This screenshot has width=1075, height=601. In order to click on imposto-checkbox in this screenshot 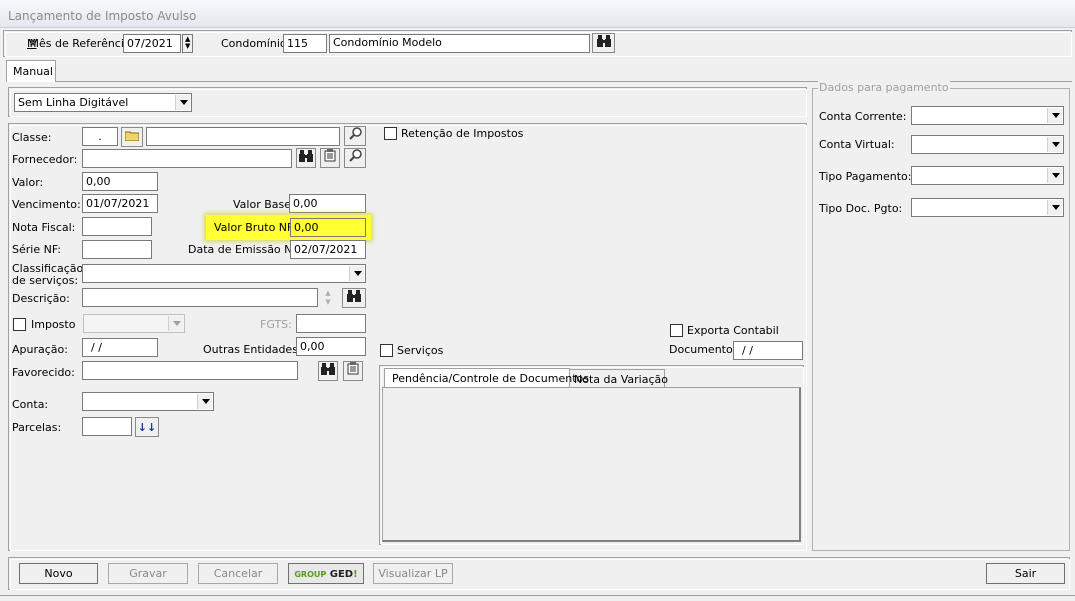, I will do `click(19, 324)`.